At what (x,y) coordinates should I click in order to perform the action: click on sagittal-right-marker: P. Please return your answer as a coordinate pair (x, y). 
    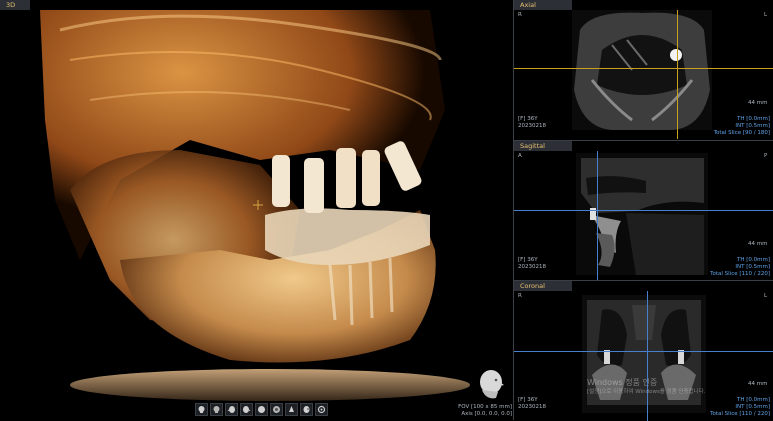
    Looking at the image, I should click on (766, 156).